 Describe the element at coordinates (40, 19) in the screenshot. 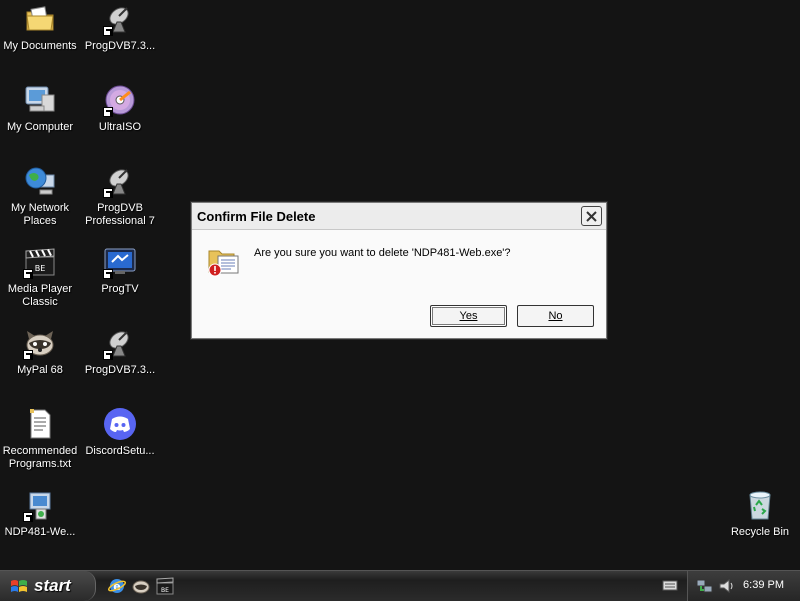

I see `folder-documents-icon` at that location.